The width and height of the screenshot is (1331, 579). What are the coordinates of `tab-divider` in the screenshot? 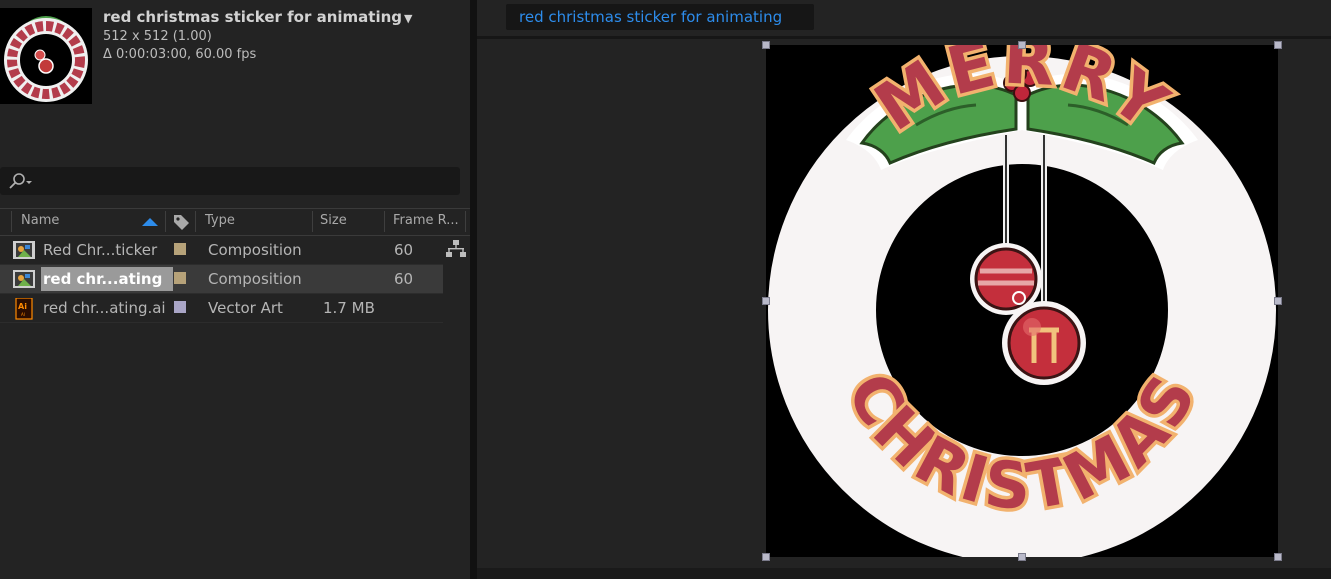 It's located at (904, 37).